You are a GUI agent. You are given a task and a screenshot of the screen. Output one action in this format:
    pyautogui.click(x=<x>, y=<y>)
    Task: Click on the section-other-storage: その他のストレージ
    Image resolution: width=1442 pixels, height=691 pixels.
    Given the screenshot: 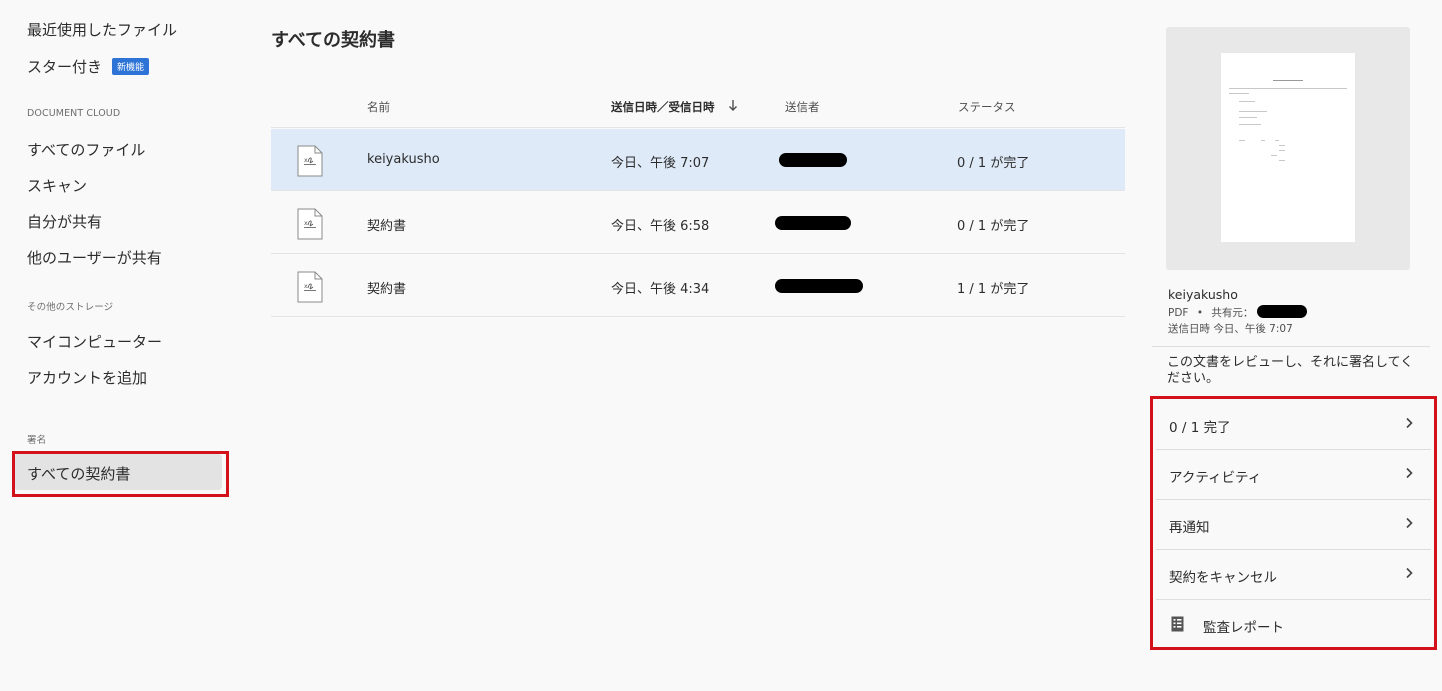 What is the action you would take?
    pyautogui.click(x=70, y=307)
    